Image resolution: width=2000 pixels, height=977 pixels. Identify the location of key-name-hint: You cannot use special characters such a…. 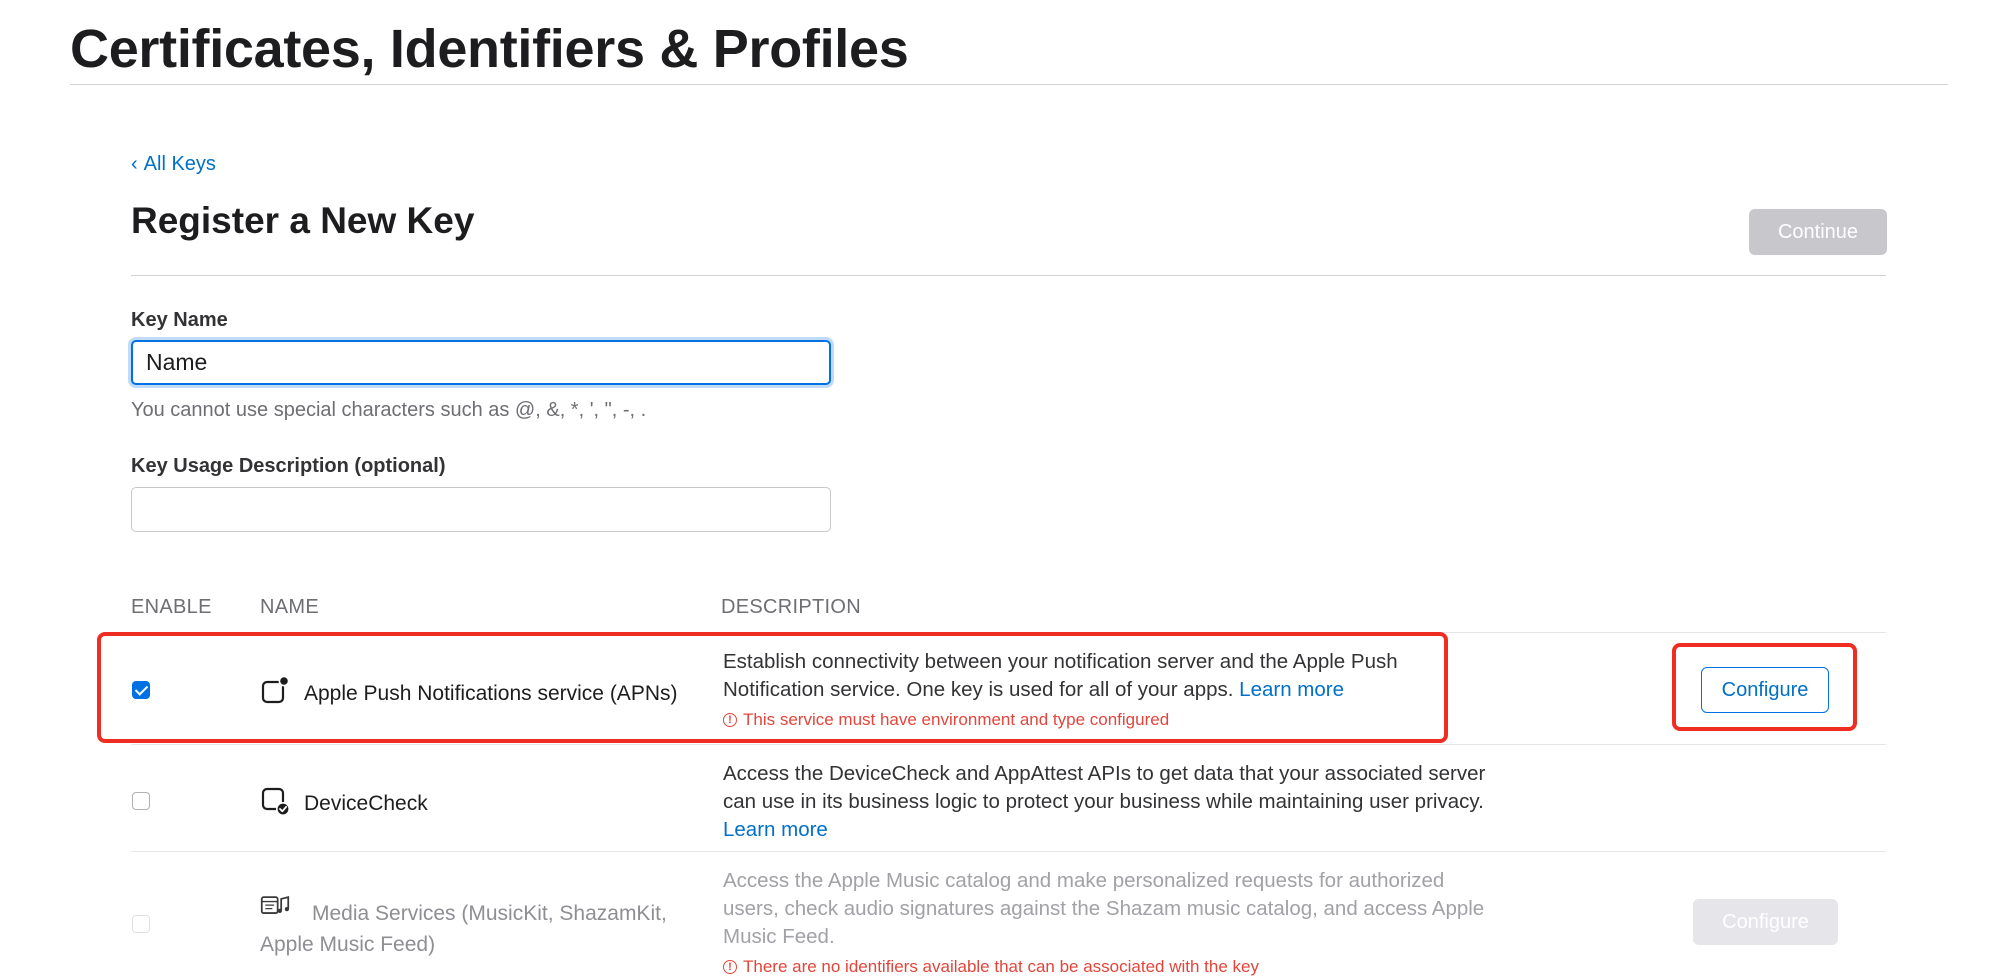
(389, 410).